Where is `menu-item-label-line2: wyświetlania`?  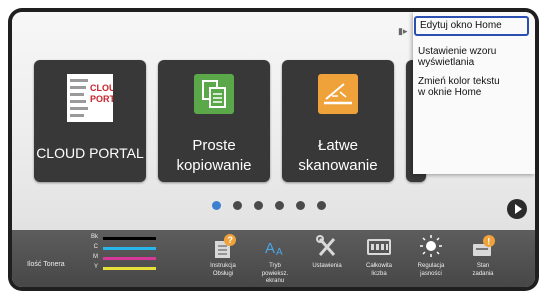
menu-item-label-line2: wyświetlania is located at coordinates (446, 62).